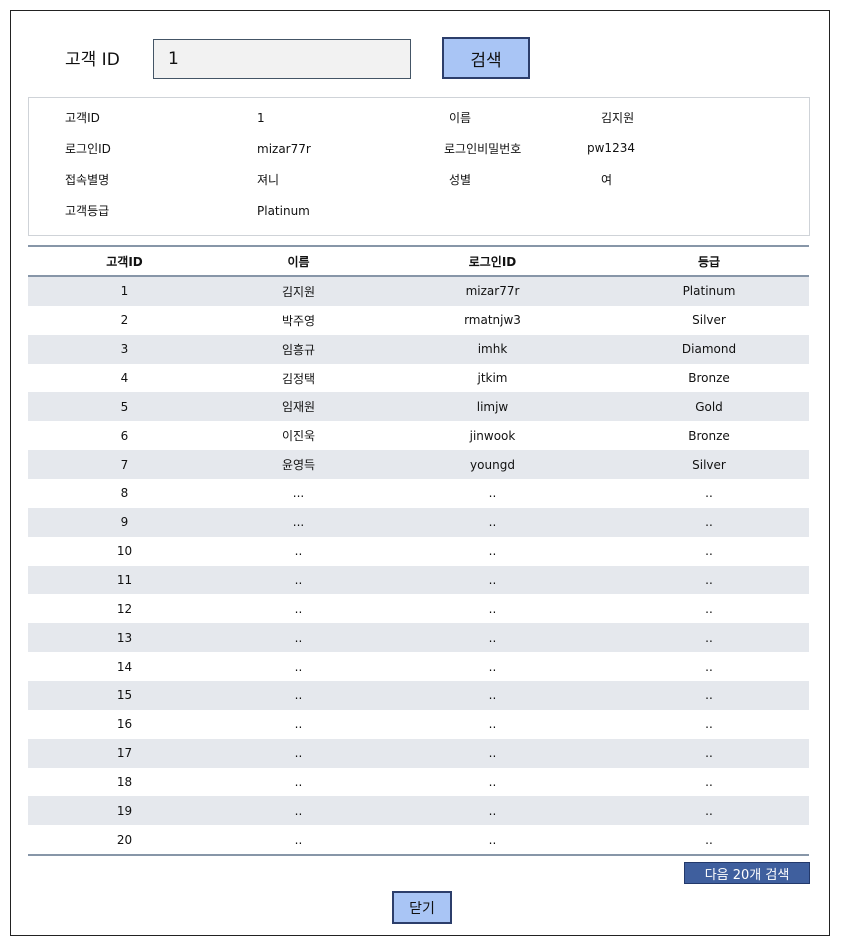 The width and height of the screenshot is (845, 951). What do you see at coordinates (418, 349) in the screenshot?
I see `table-row: 3 임흥규 imhk Diamond` at bounding box center [418, 349].